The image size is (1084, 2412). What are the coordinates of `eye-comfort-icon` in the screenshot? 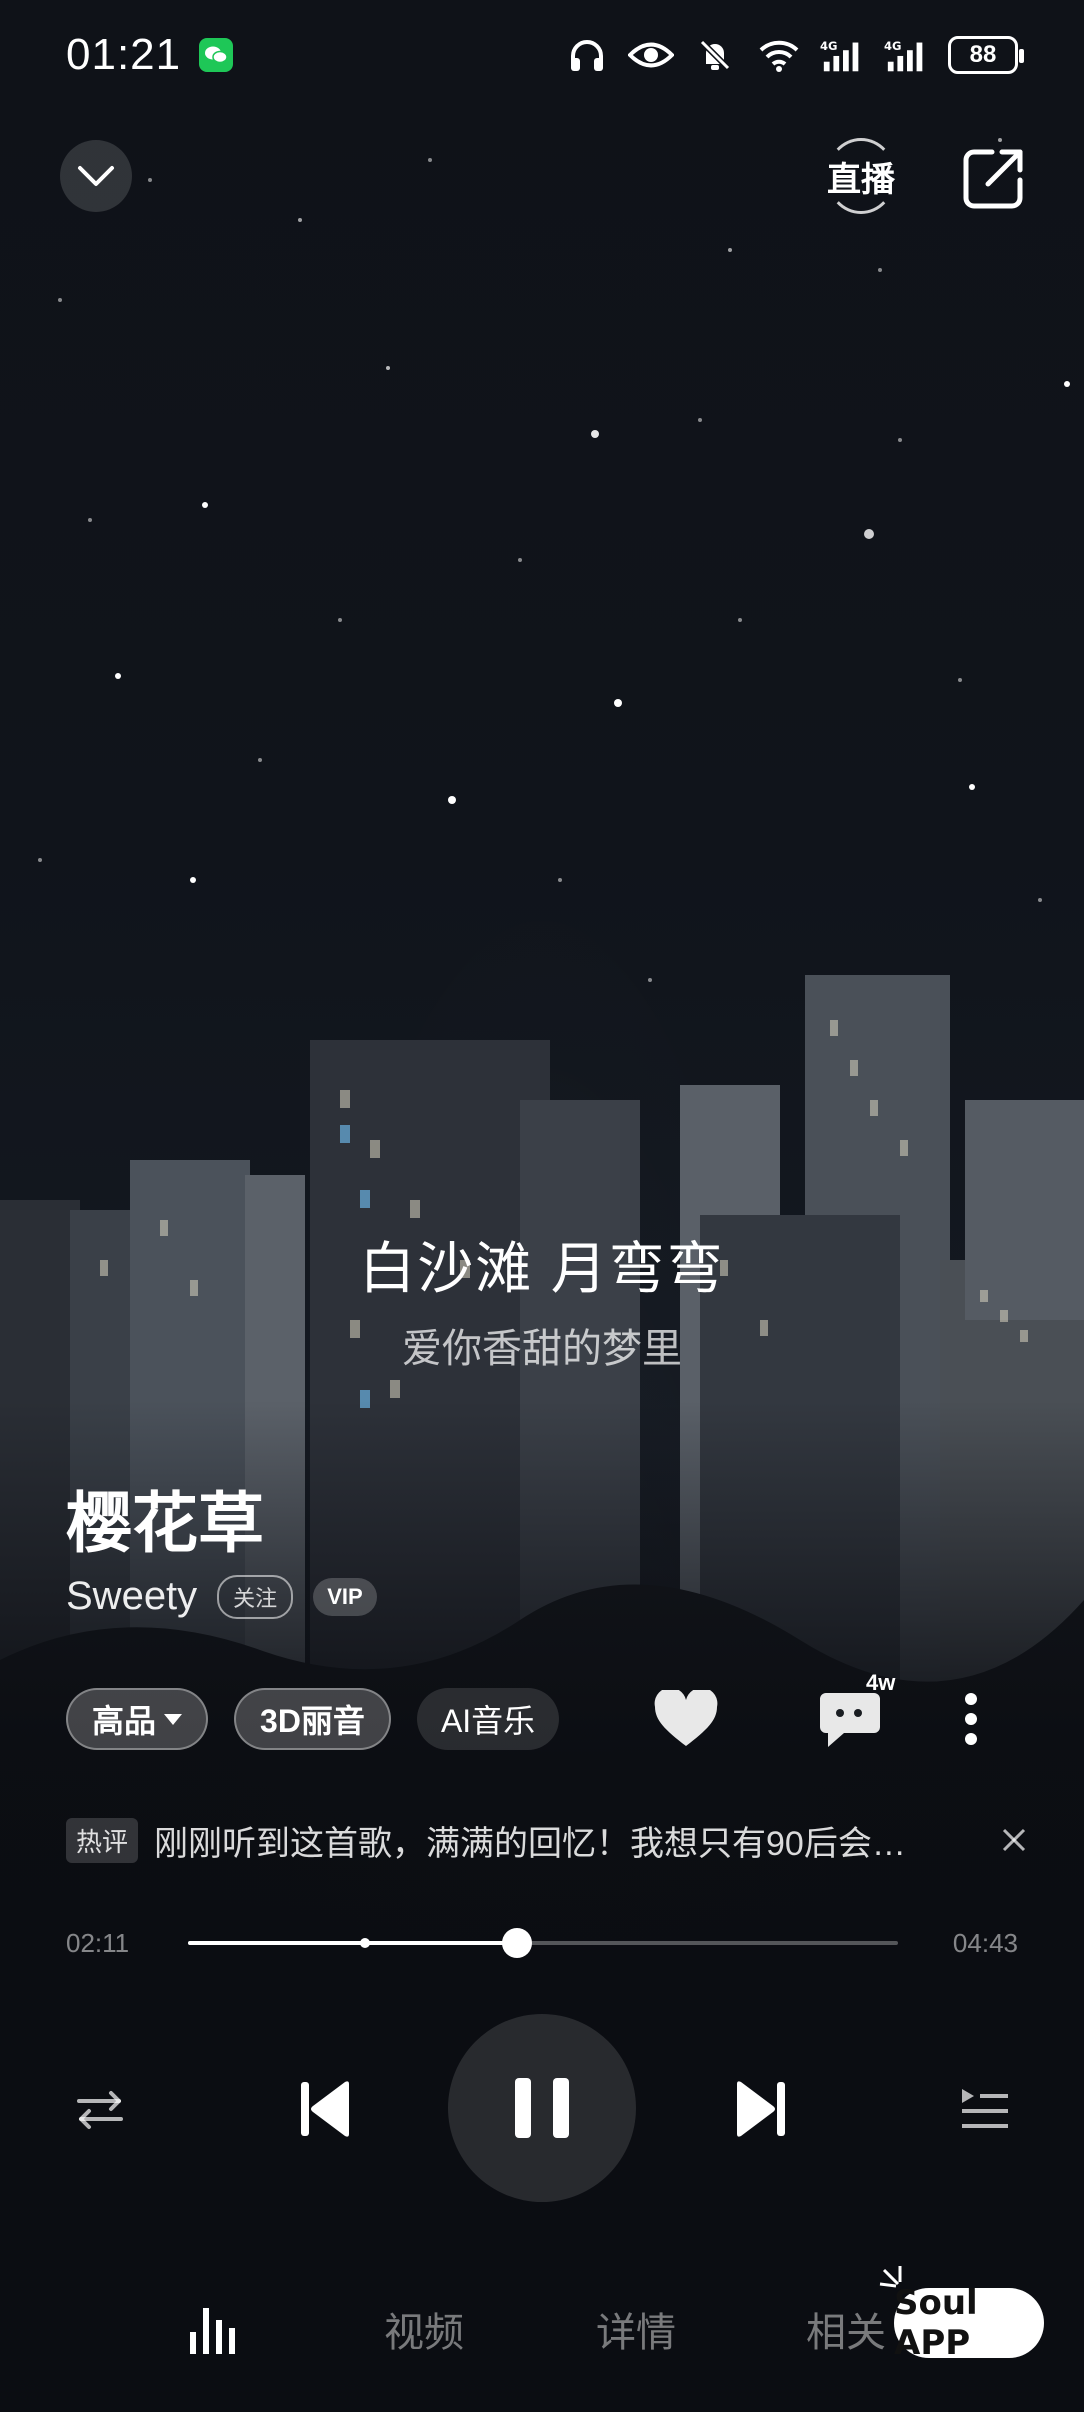 It's located at (651, 55).